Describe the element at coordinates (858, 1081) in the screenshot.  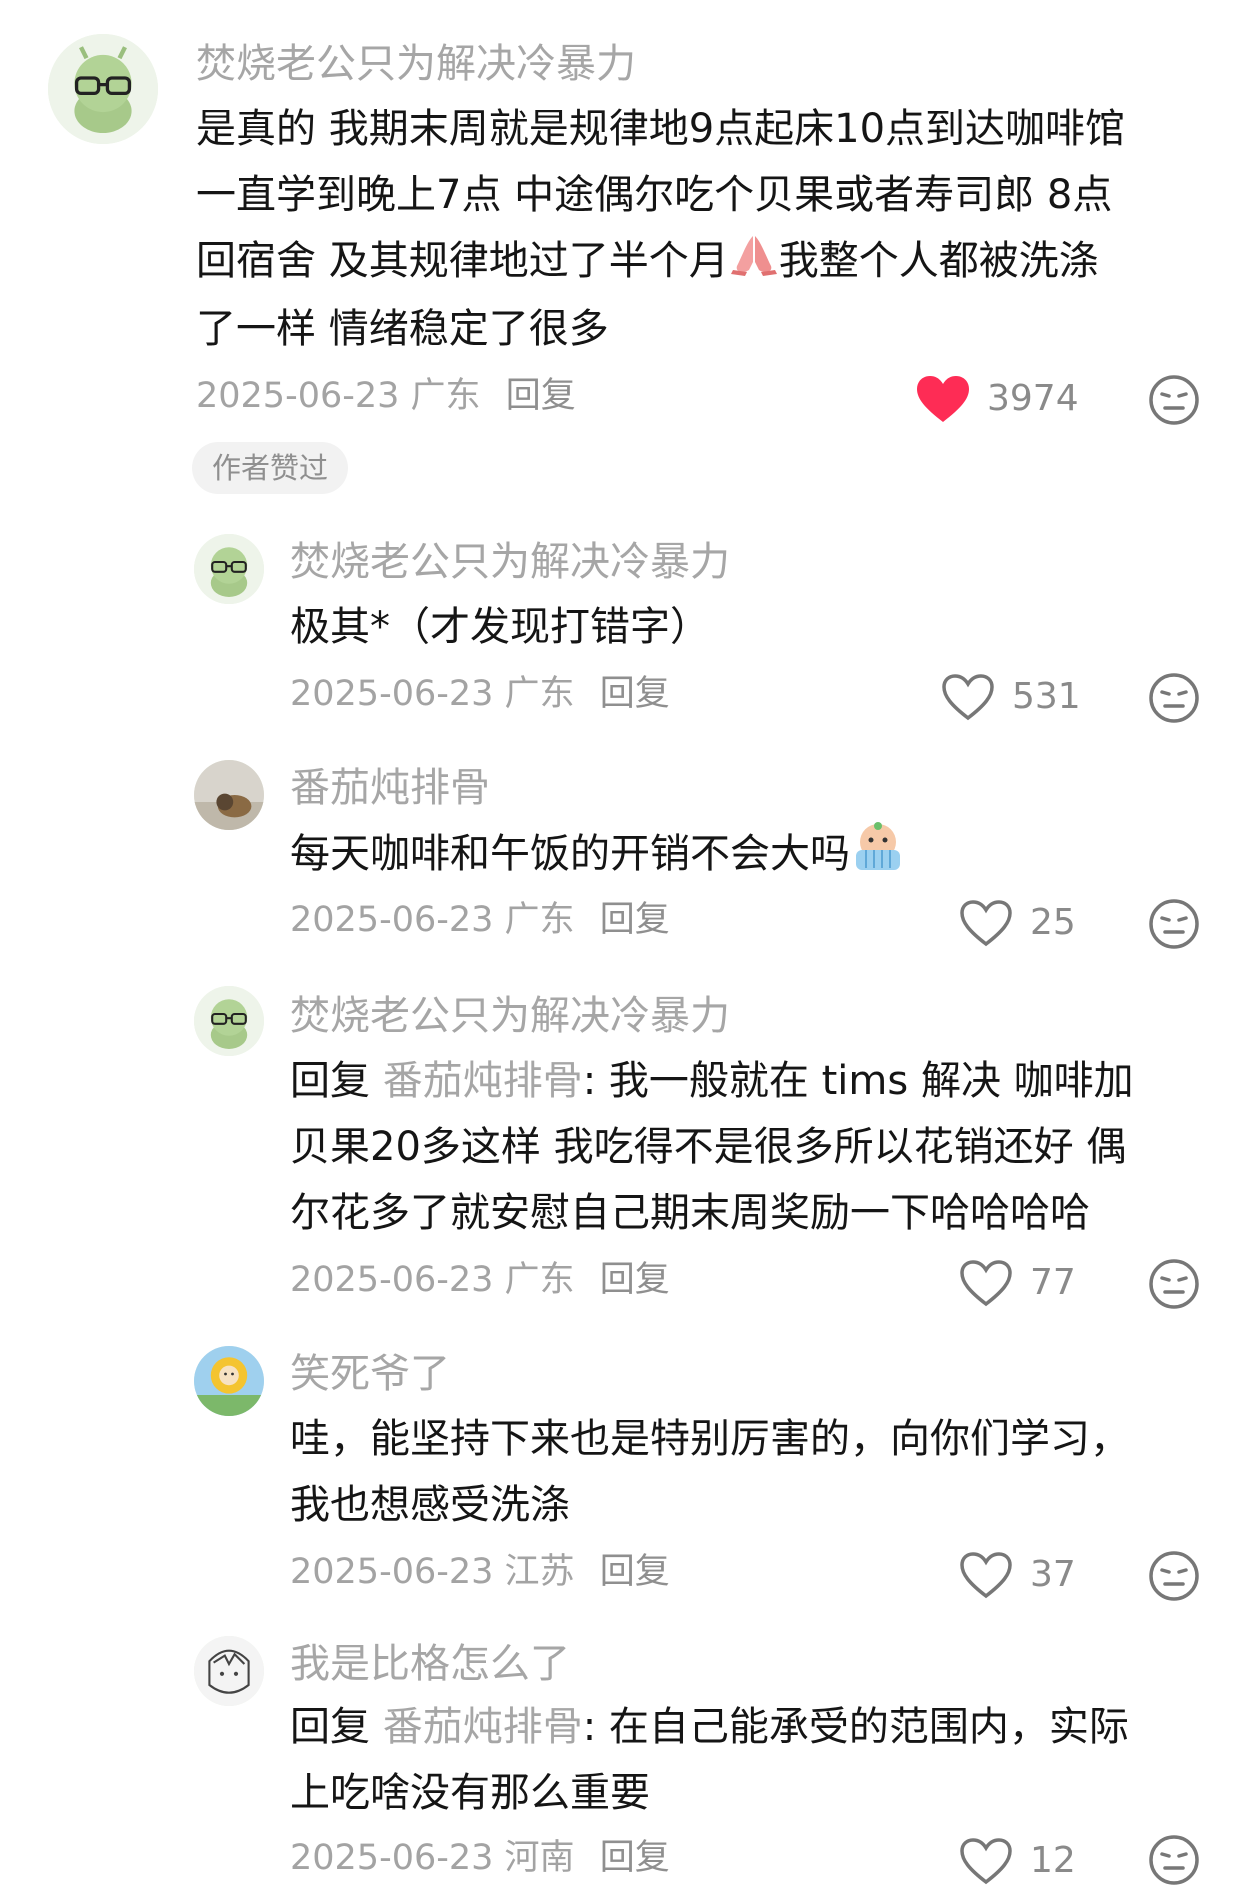
I see `comment-line-part: : 我一般就在 tims 解决 咖啡加` at that location.